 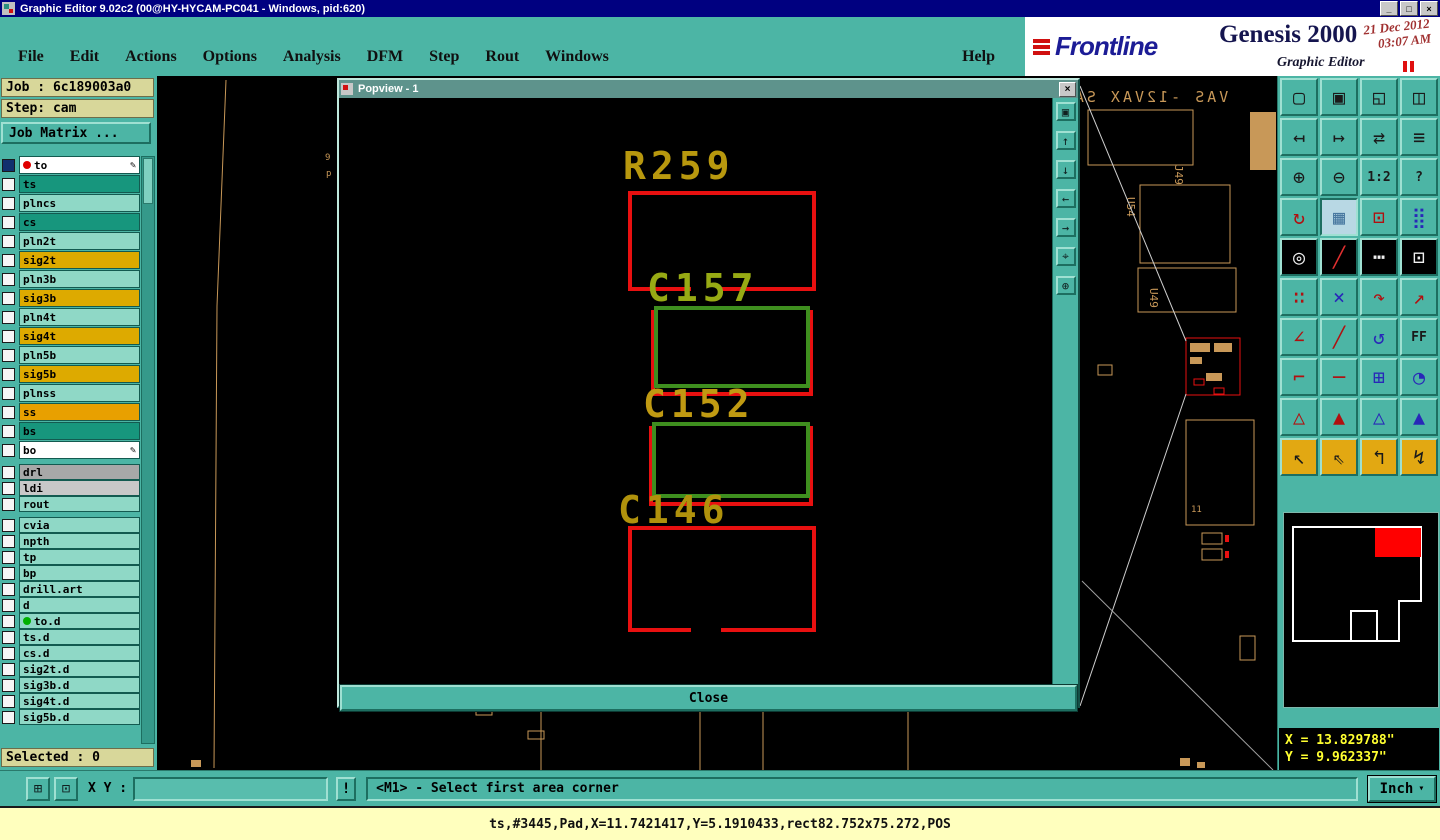 What do you see at coordinates (1065, 169) in the screenshot?
I see `popview-pan-down-button: ↓` at bounding box center [1065, 169].